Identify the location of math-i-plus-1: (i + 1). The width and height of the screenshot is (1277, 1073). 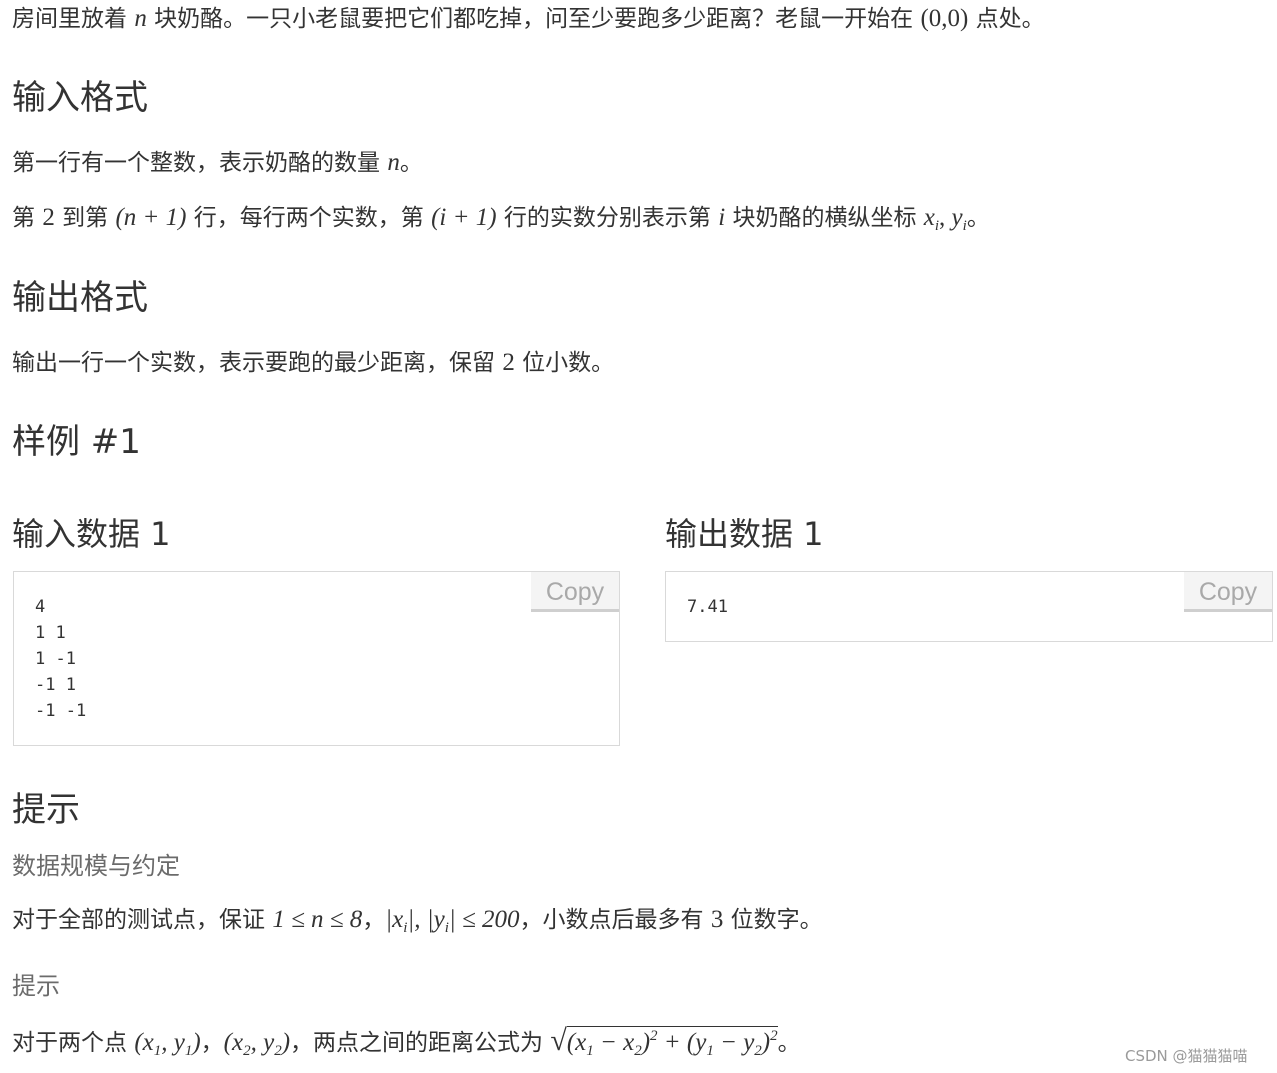
(464, 217).